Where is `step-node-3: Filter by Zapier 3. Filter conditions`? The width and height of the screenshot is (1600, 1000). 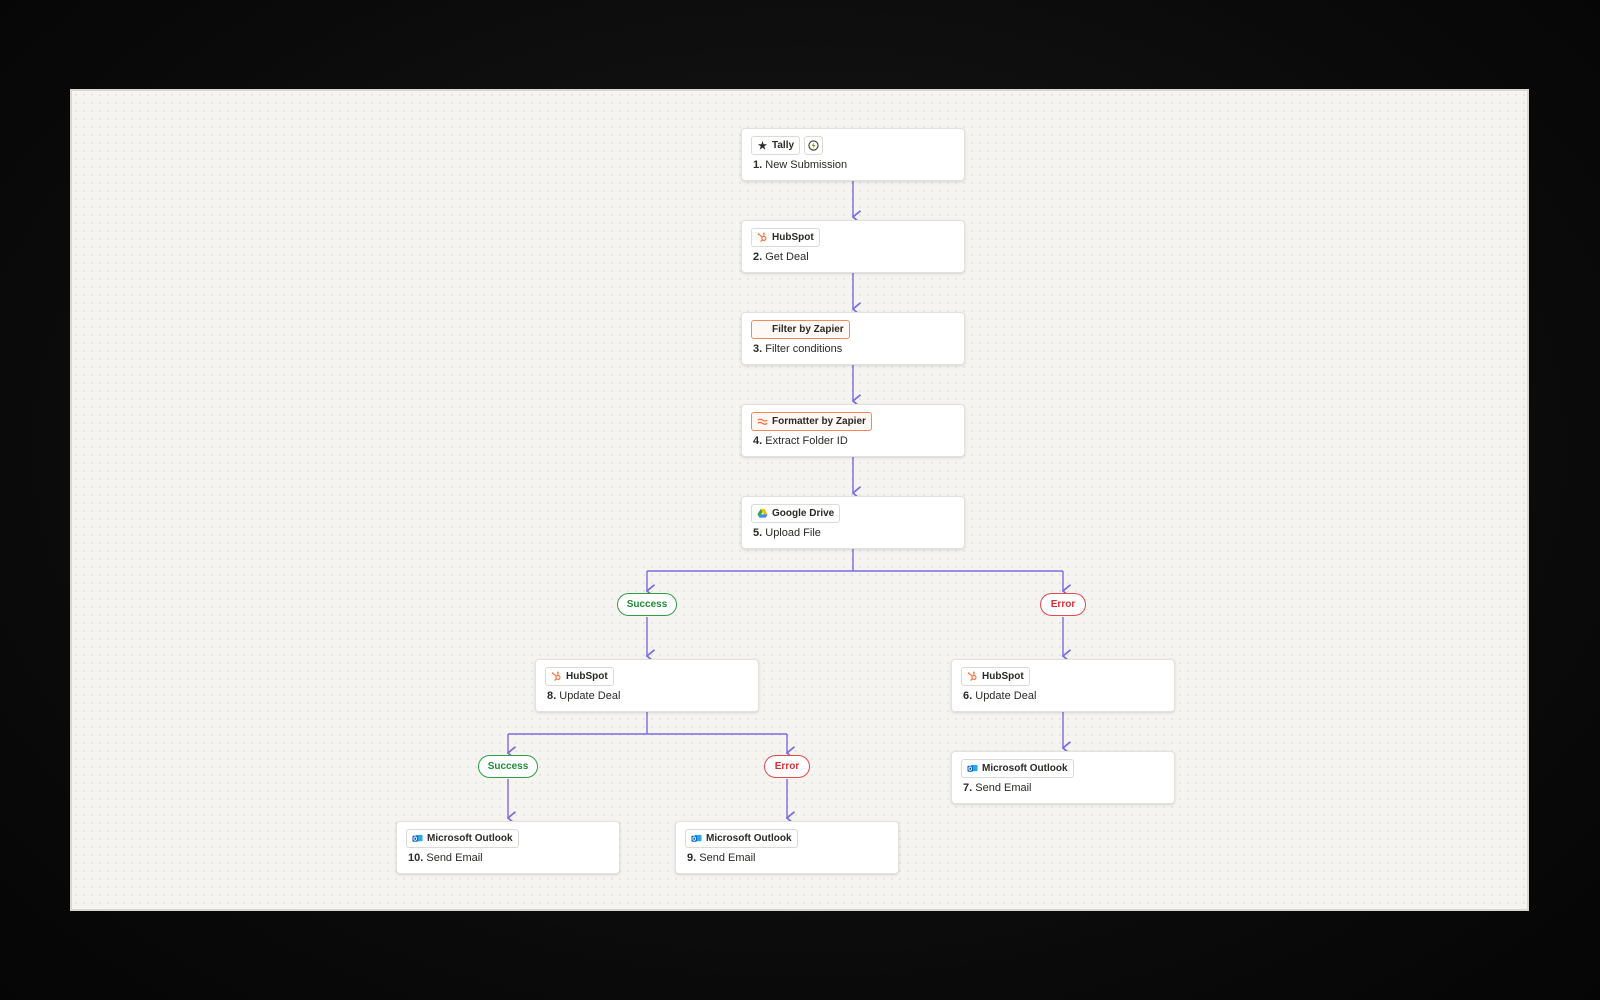 step-node-3: Filter by Zapier 3. Filter conditions is located at coordinates (853, 338).